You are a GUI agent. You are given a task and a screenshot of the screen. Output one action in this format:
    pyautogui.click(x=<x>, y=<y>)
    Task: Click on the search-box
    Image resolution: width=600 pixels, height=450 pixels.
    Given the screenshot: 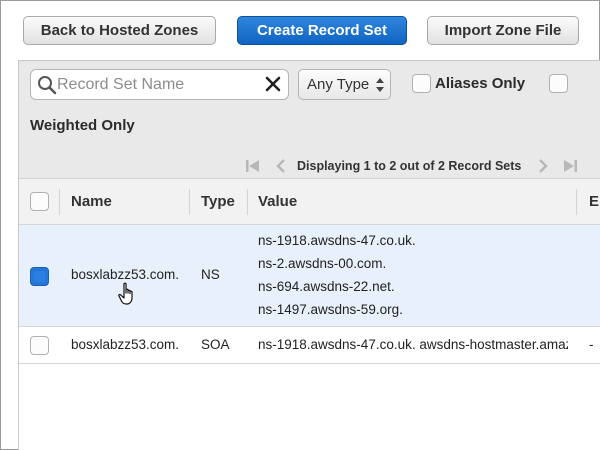 What is the action you would take?
    pyautogui.click(x=159, y=84)
    